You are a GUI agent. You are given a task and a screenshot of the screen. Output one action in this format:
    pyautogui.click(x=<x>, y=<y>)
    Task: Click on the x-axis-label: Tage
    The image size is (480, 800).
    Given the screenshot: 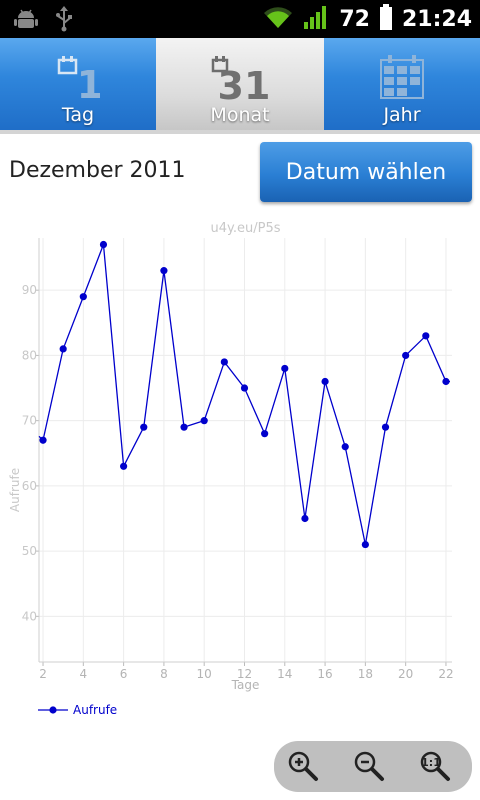 What is the action you would take?
    pyautogui.click(x=245, y=685)
    